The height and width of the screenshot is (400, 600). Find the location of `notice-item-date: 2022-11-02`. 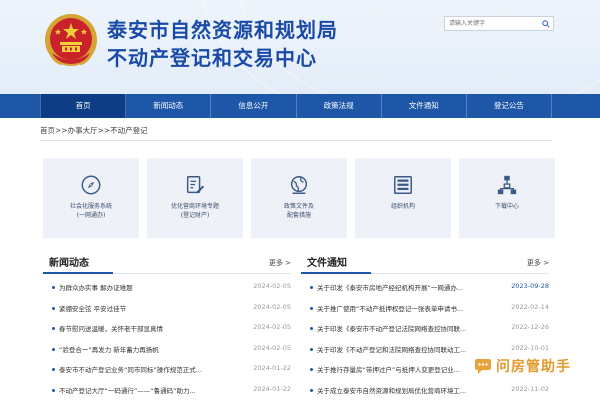

notice-item-date: 2022-11-02 is located at coordinates (530, 388).